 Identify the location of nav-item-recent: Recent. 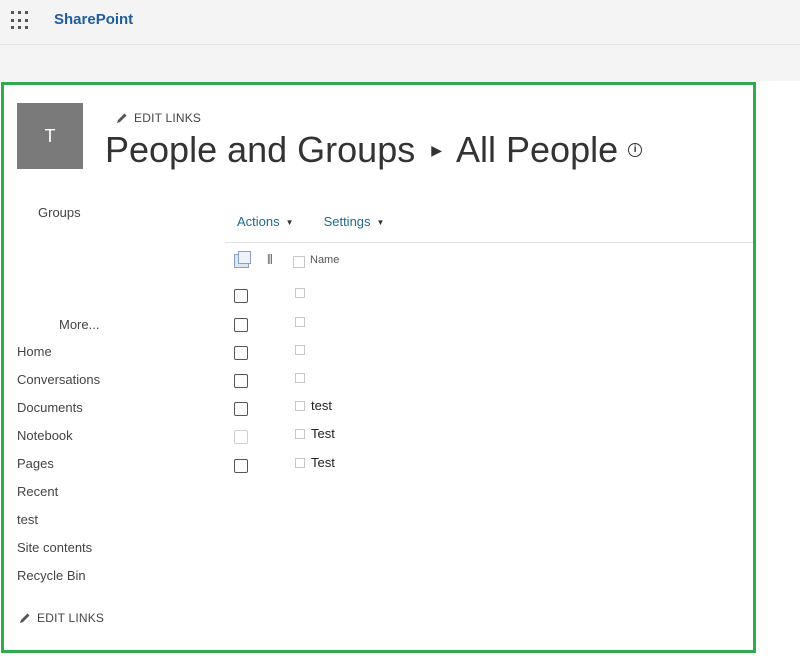
(58, 497).